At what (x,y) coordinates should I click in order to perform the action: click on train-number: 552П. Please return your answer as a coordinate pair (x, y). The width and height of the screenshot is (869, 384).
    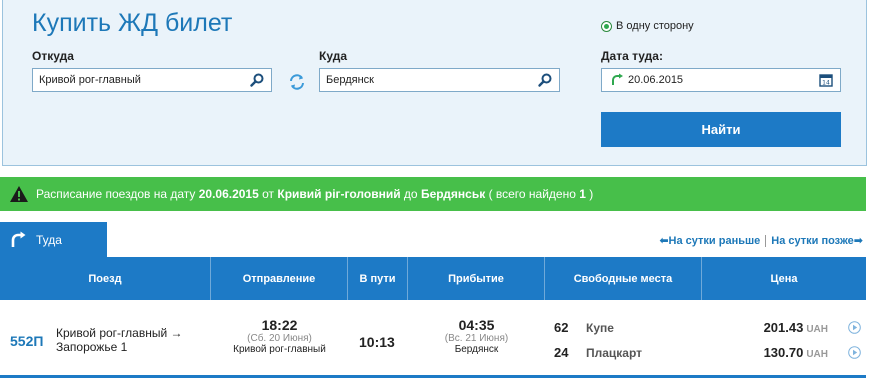
    Looking at the image, I should click on (26, 341).